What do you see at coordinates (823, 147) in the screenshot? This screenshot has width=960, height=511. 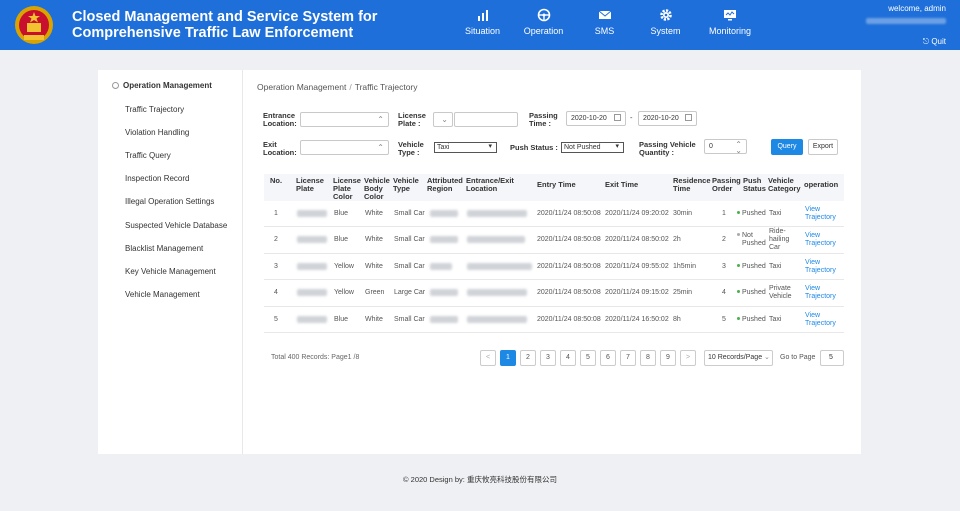 I see `export-button: Export` at bounding box center [823, 147].